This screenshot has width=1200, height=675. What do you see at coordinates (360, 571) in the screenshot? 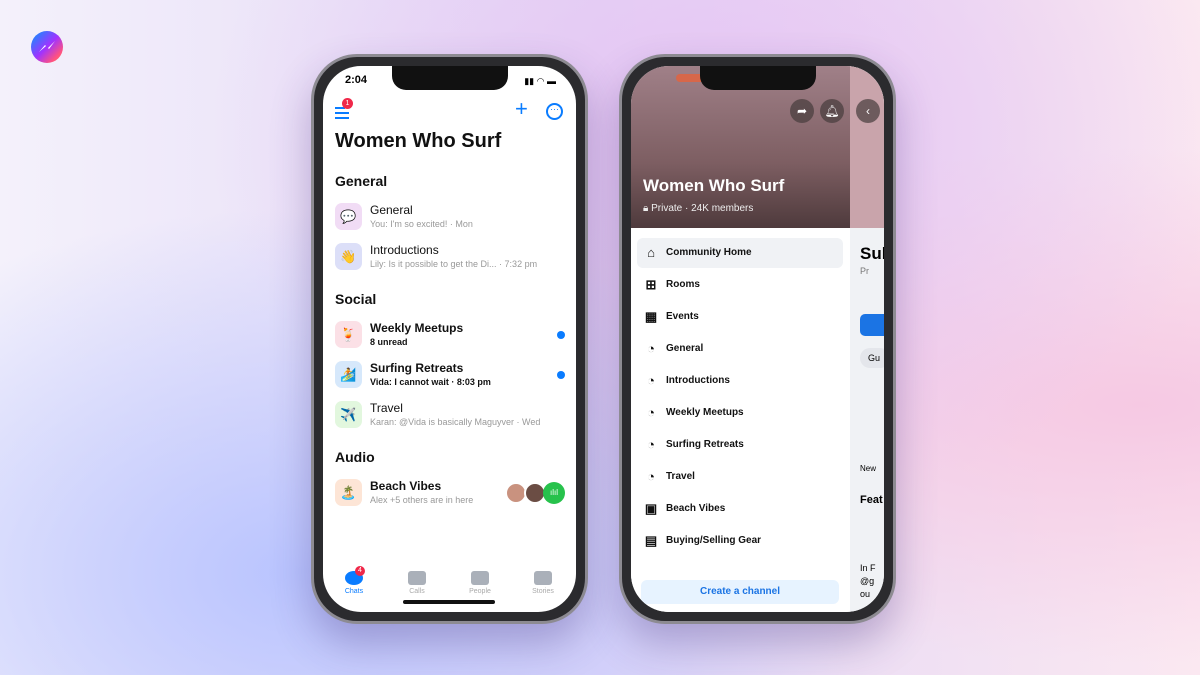
I see `chats-badge: 4` at bounding box center [360, 571].